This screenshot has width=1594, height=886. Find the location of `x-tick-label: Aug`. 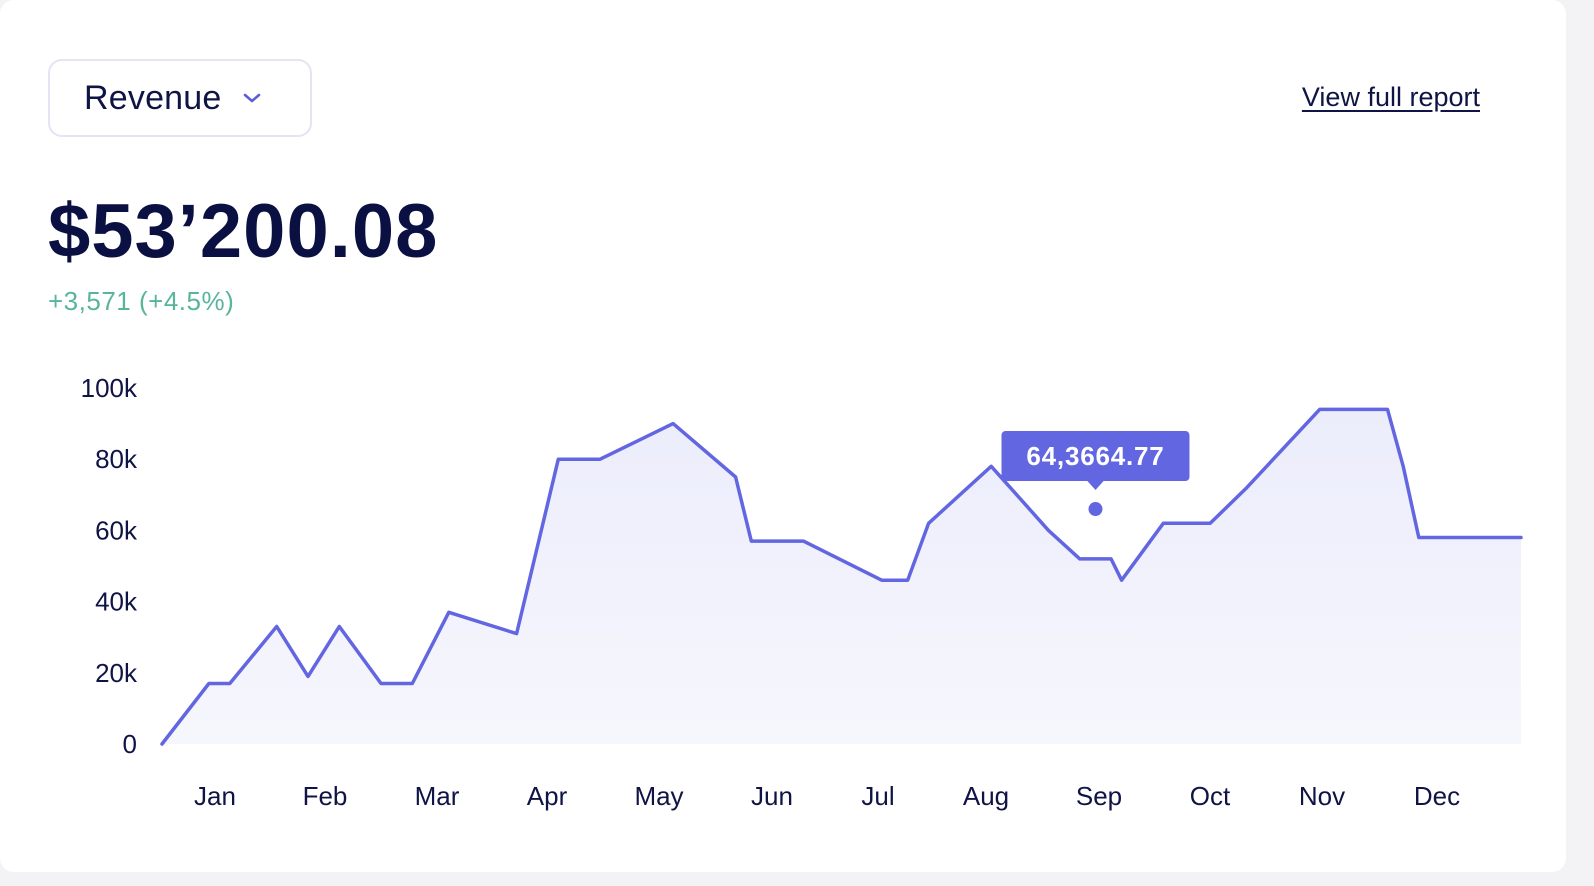

x-tick-label: Aug is located at coordinates (986, 796).